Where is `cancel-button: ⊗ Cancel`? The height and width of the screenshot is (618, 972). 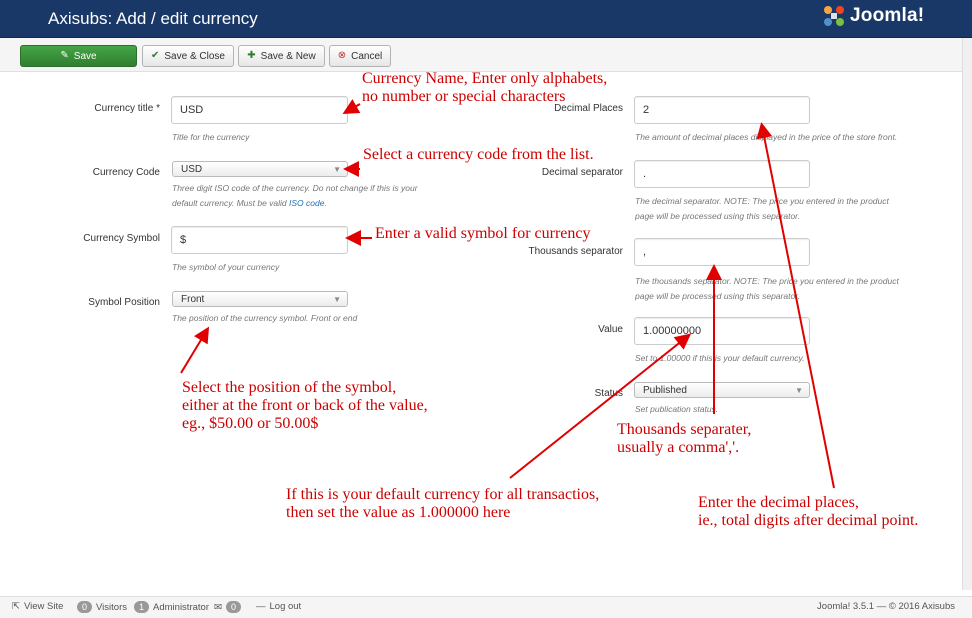 cancel-button: ⊗ Cancel is located at coordinates (360, 56).